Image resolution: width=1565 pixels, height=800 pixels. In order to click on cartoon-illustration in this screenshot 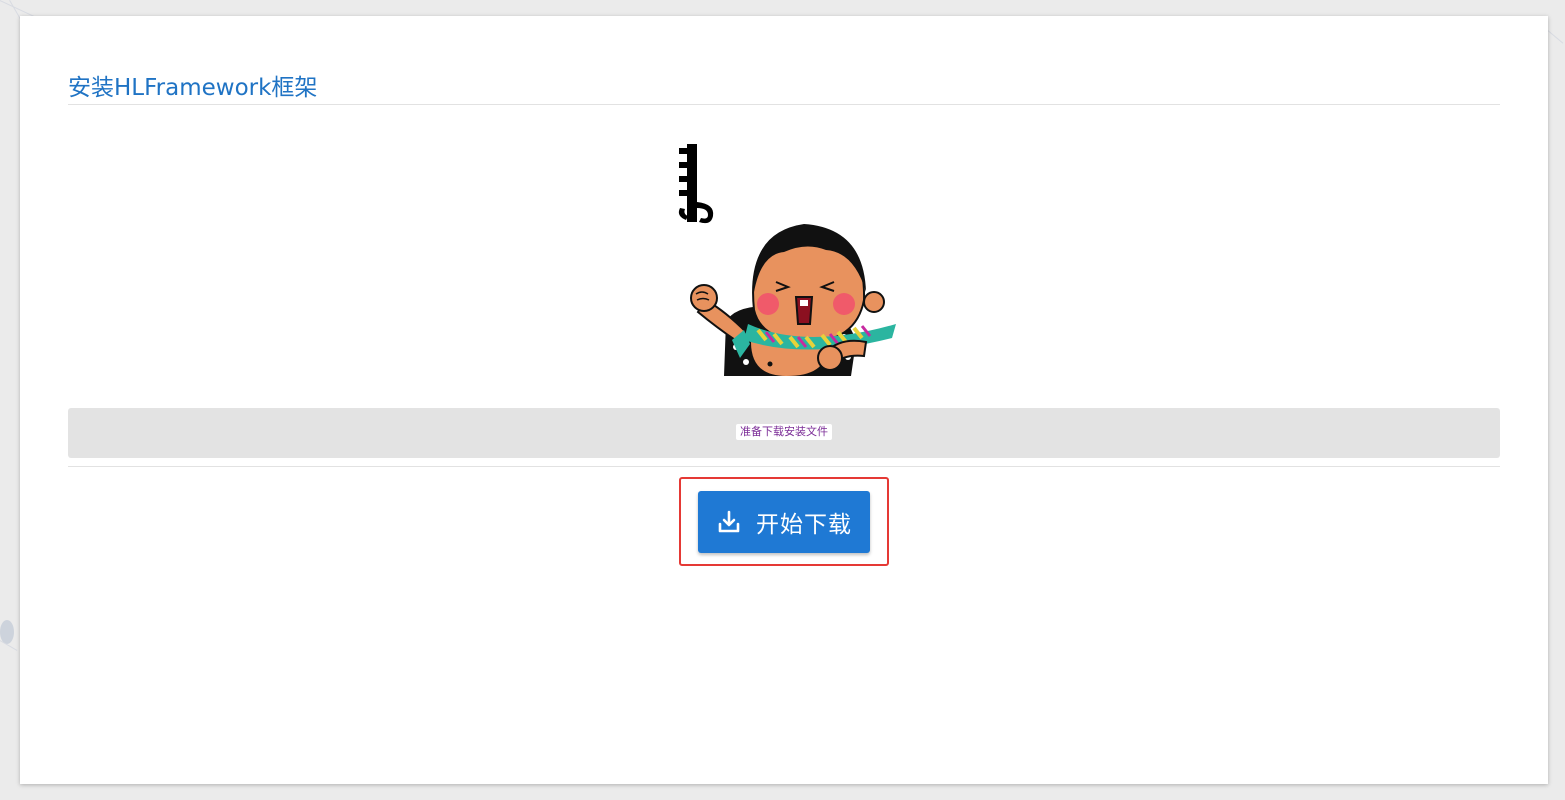, I will do `click(781, 259)`.